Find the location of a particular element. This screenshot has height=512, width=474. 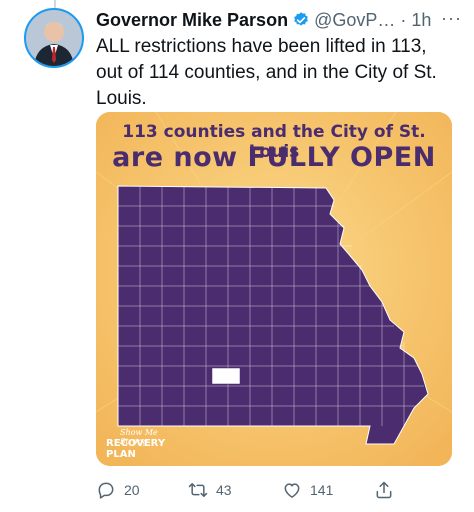

tweet-header: Governor Mike Parson @GovP… · 1h is located at coordinates (281, 20).